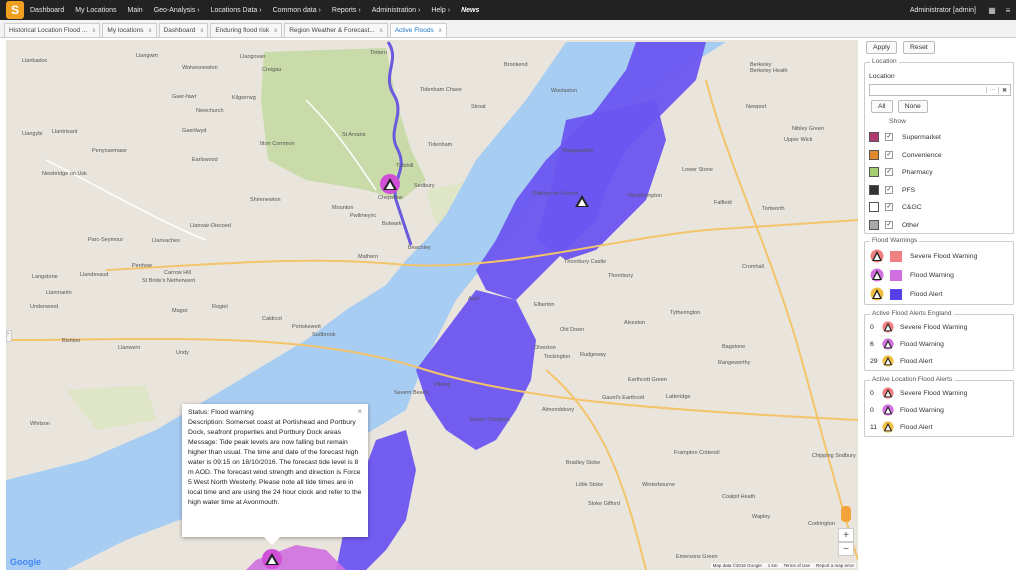  Describe the element at coordinates (95, 10) in the screenshot. I see `nav-my-locations: My Locations` at that location.